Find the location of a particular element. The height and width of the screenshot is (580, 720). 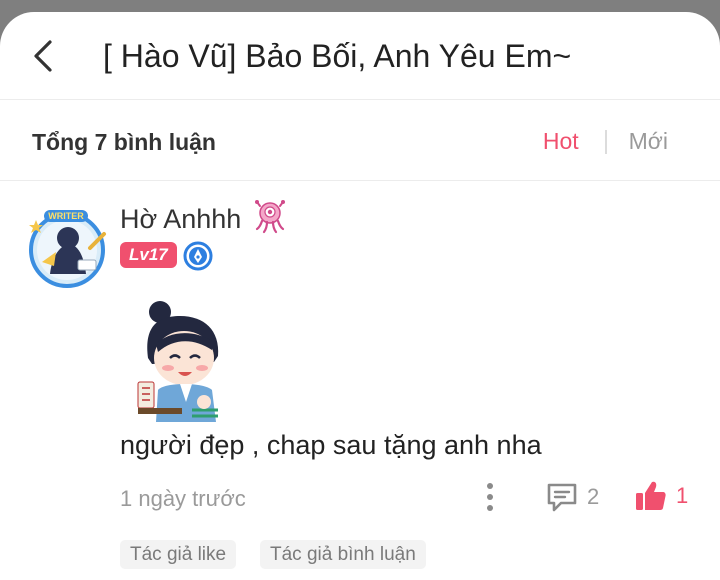

comment-text: người đẹp , chap sau tặng anh nha is located at coordinates (331, 445).